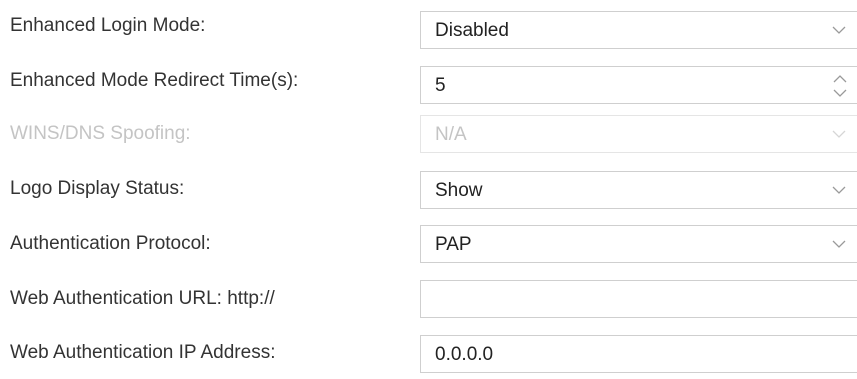 This screenshot has height=379, width=857. Describe the element at coordinates (464, 354) in the screenshot. I see `web-auth-ip-value: 0.0.0.0` at that location.